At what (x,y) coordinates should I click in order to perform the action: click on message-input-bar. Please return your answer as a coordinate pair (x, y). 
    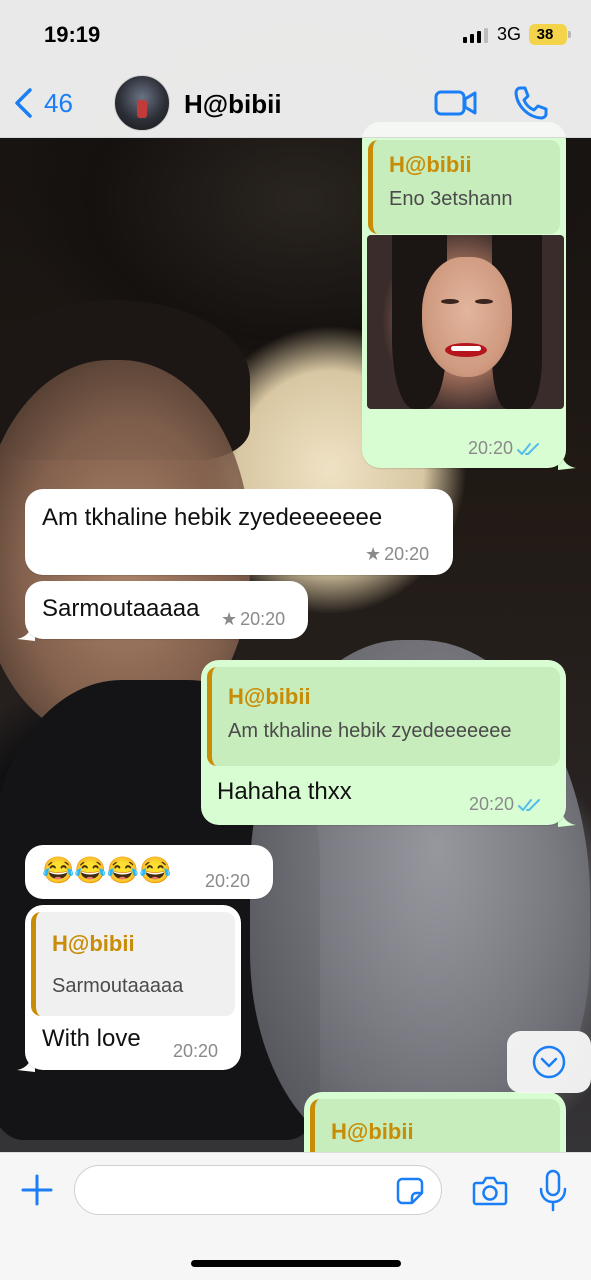
    Looking at the image, I should click on (295, 1216).